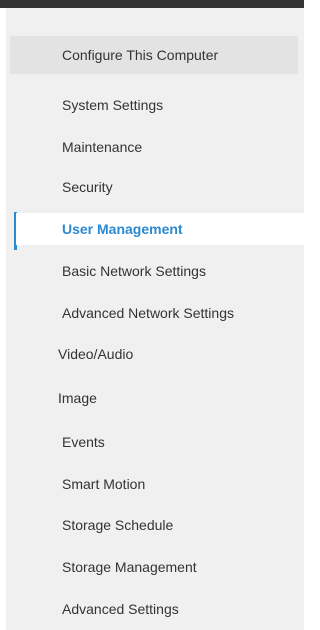 This screenshot has height=630, width=320. Describe the element at coordinates (154, 525) in the screenshot. I see `sidebar-item-storage-schedule: Storage Schedule` at that location.